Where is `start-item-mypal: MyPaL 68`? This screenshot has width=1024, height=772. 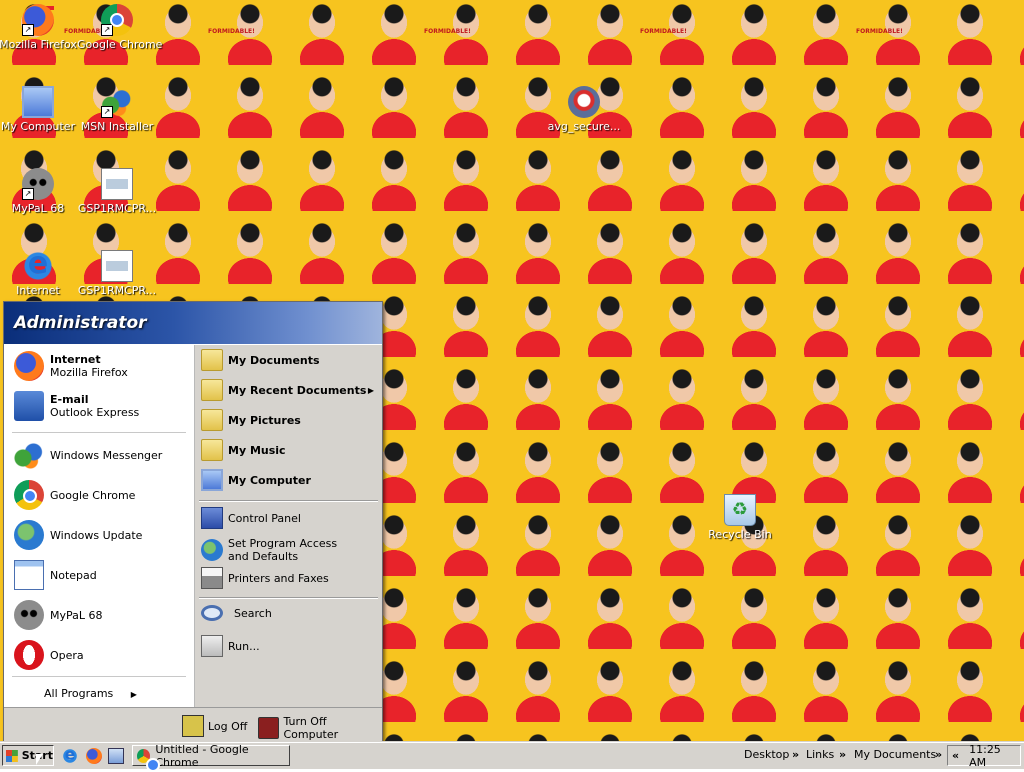 start-item-mypal: MyPaL 68 is located at coordinates (99, 615).